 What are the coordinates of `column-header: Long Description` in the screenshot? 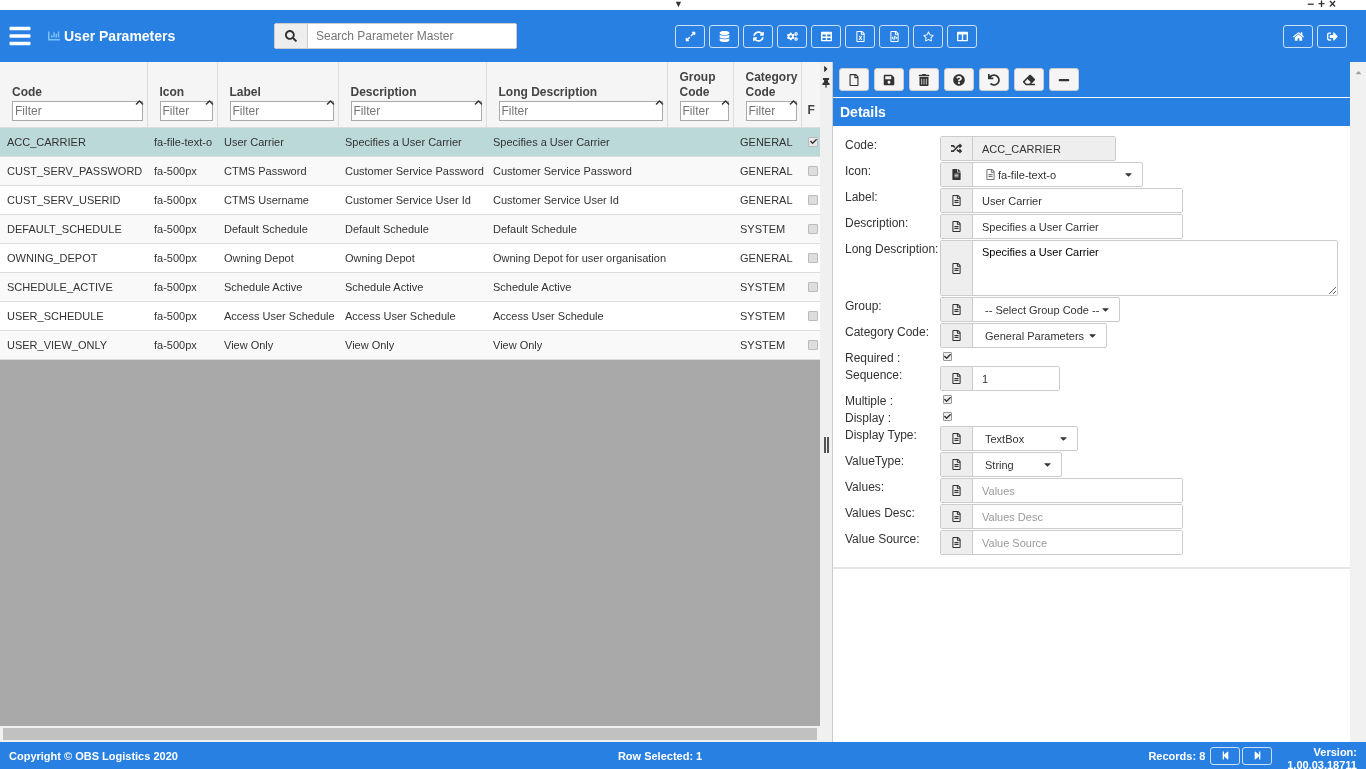 It's located at (580, 92).